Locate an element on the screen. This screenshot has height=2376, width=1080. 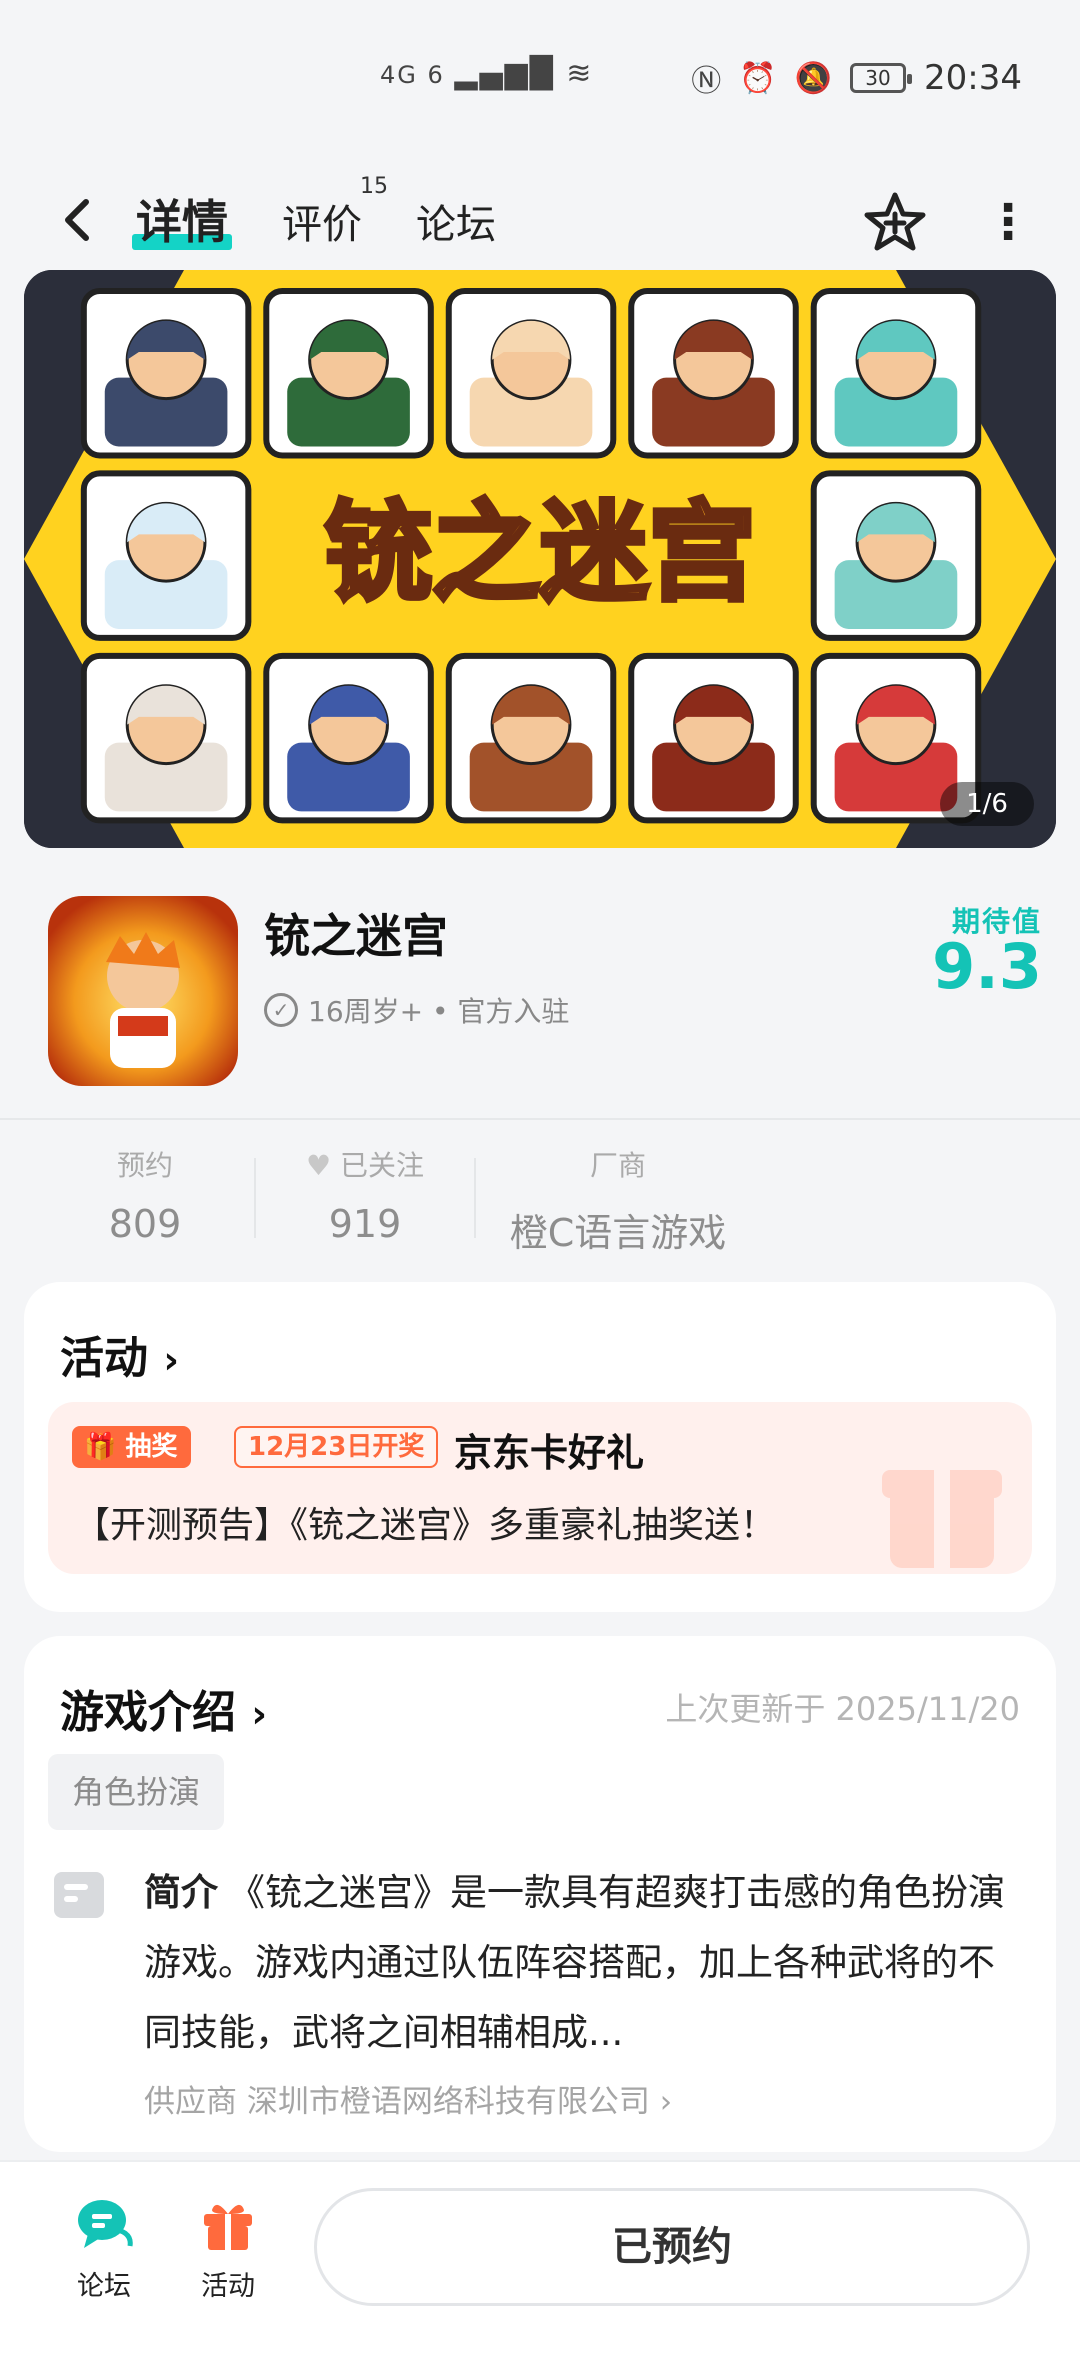
network-indicator: 4G 6 ▂▄▆█ ≋ is located at coordinates (487, 73).